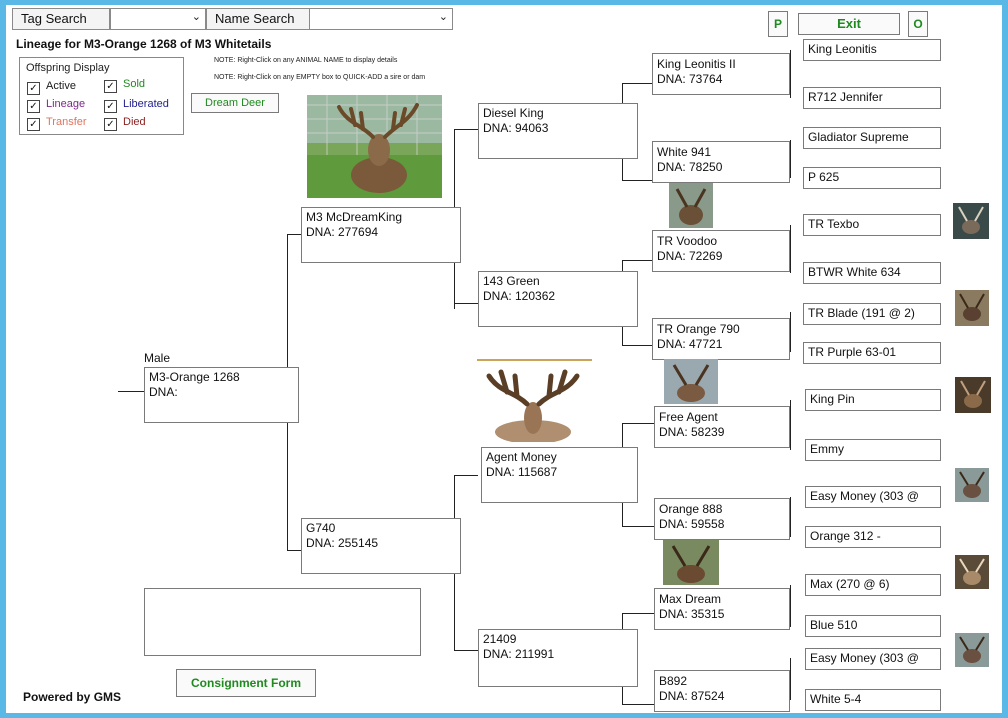  Describe the element at coordinates (873, 700) in the screenshot. I see `gen4-node-16: White 5-4` at that location.